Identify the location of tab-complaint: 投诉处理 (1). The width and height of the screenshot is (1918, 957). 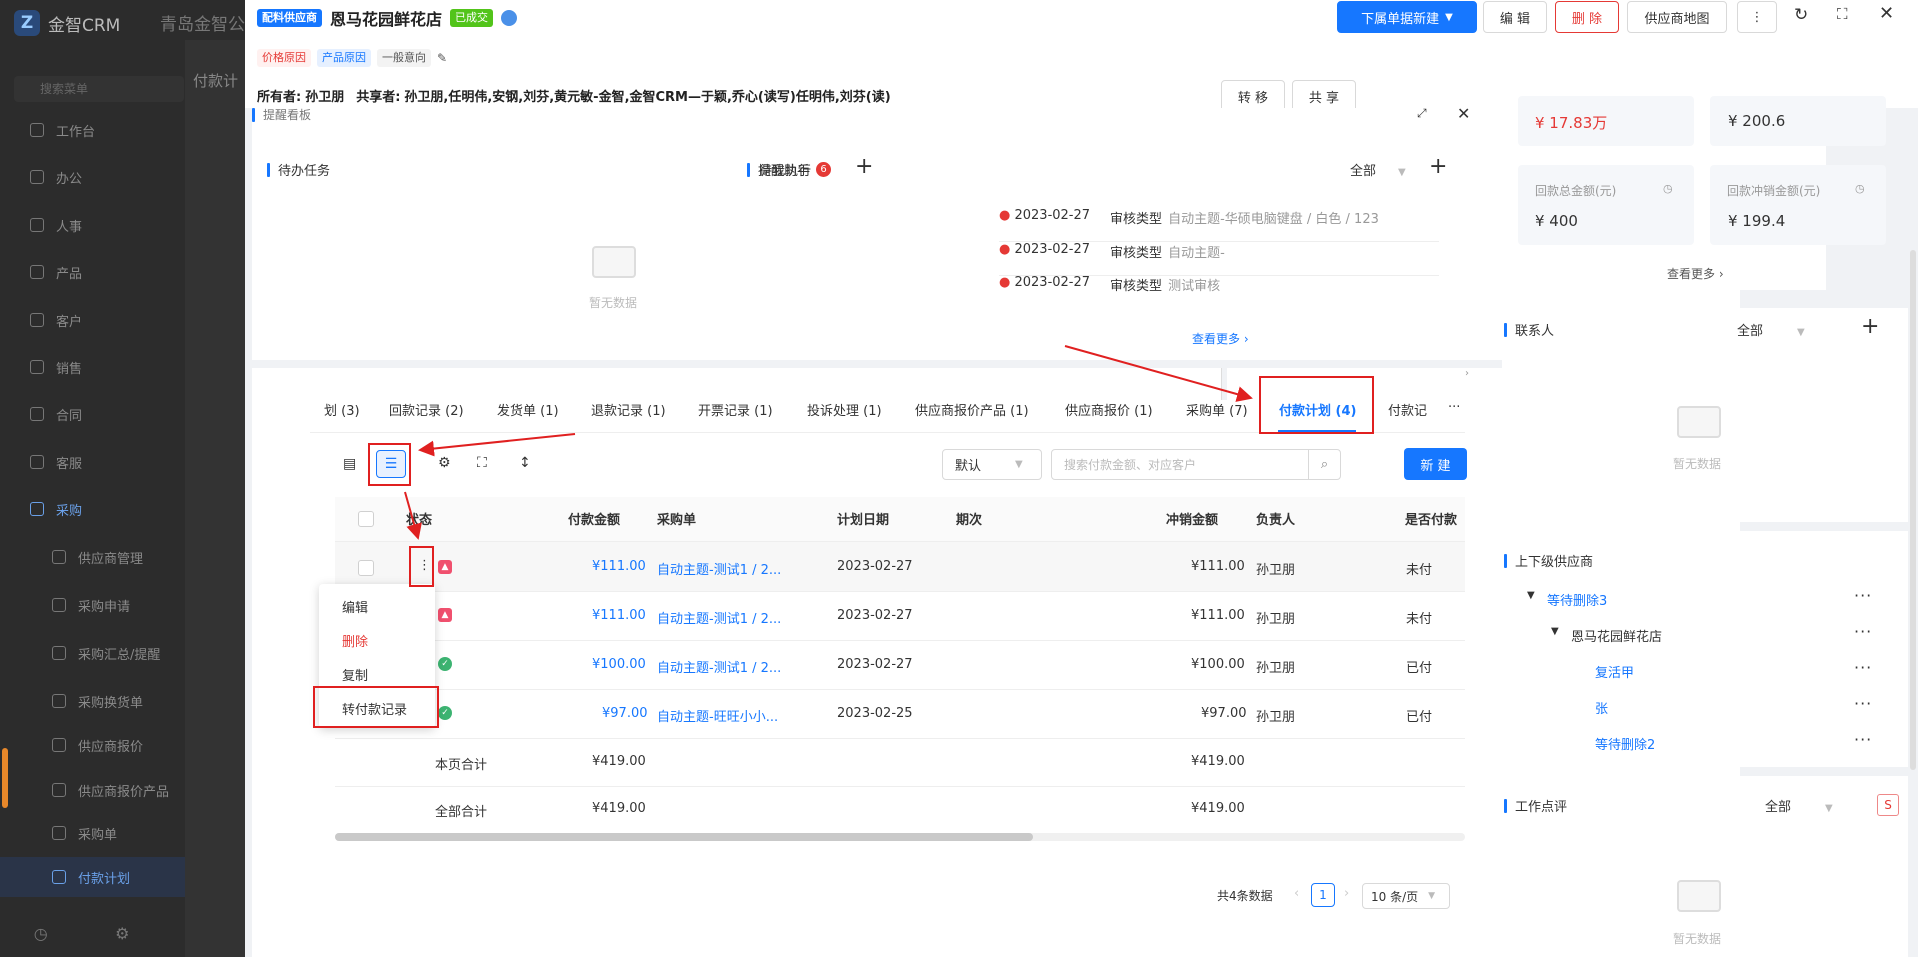
(844, 409).